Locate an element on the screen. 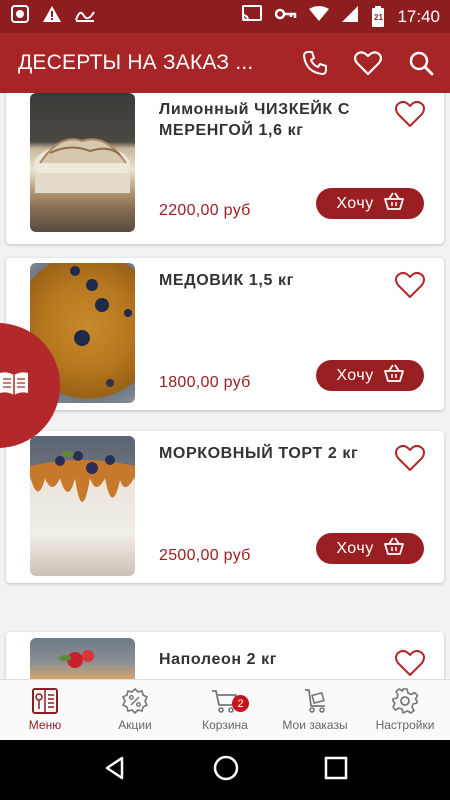 The height and width of the screenshot is (800, 450). cart-icon: 2 is located at coordinates (230, 701).